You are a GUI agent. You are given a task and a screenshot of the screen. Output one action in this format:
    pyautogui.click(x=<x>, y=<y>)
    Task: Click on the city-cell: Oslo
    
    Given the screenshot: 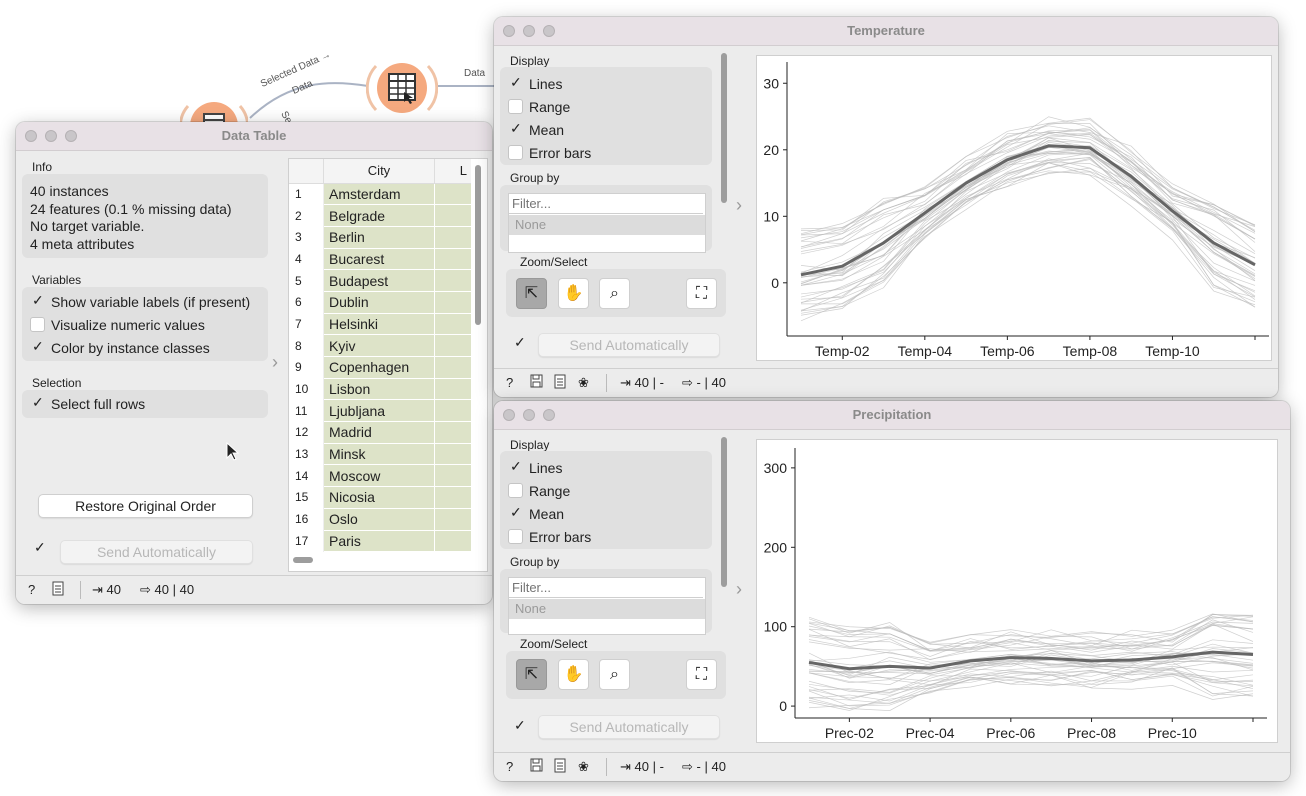 What is the action you would take?
    pyautogui.click(x=379, y=519)
    